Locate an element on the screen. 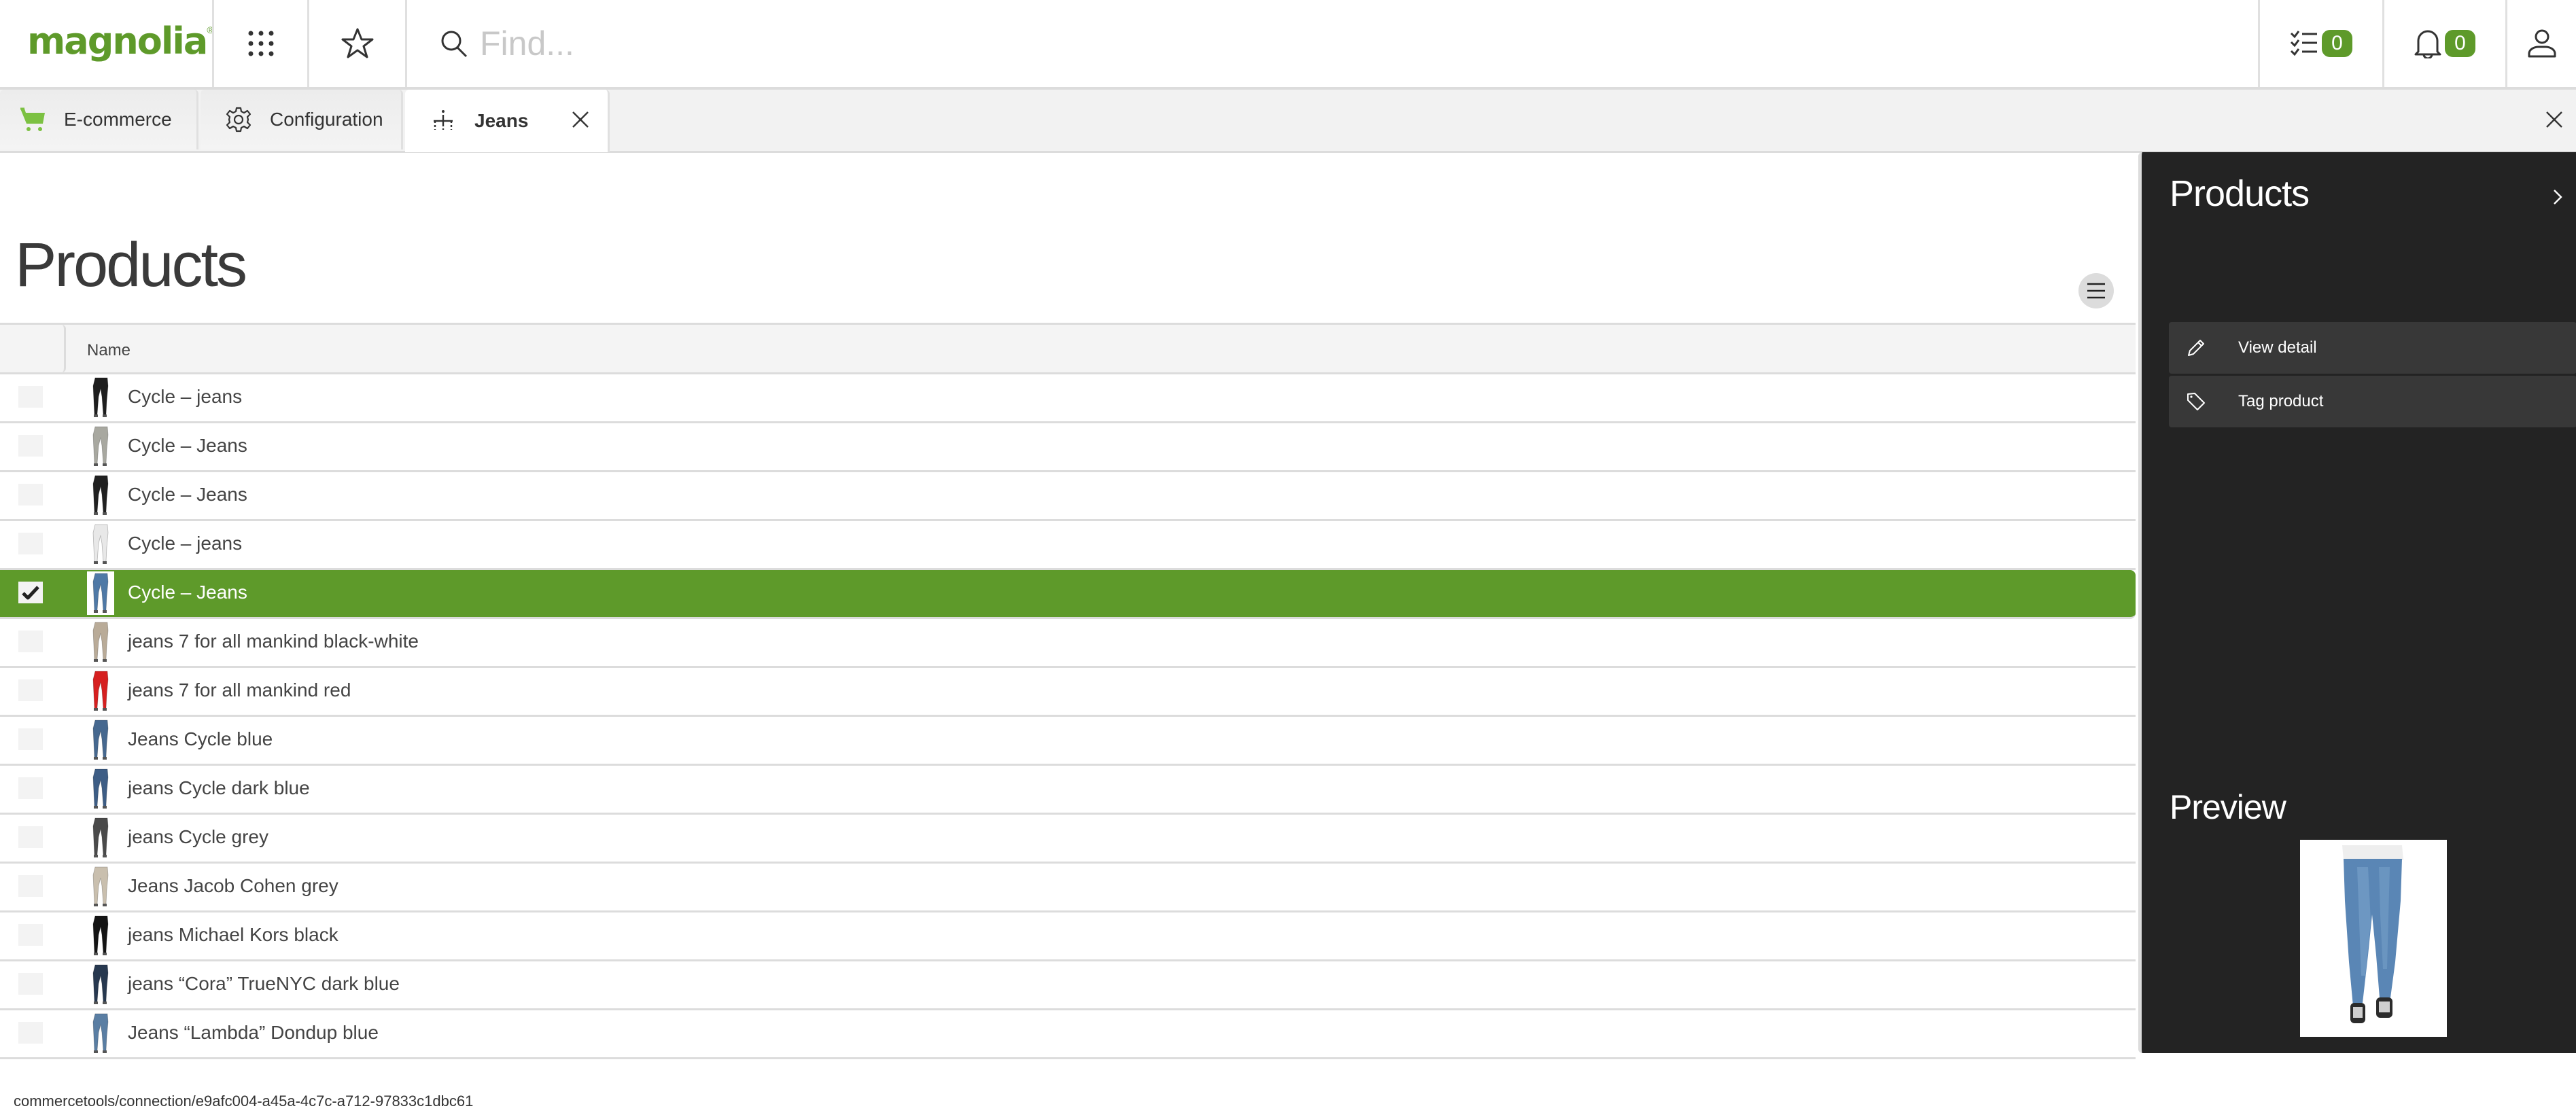 The image size is (2576, 1117). close-app-button is located at coordinates (2554, 119).